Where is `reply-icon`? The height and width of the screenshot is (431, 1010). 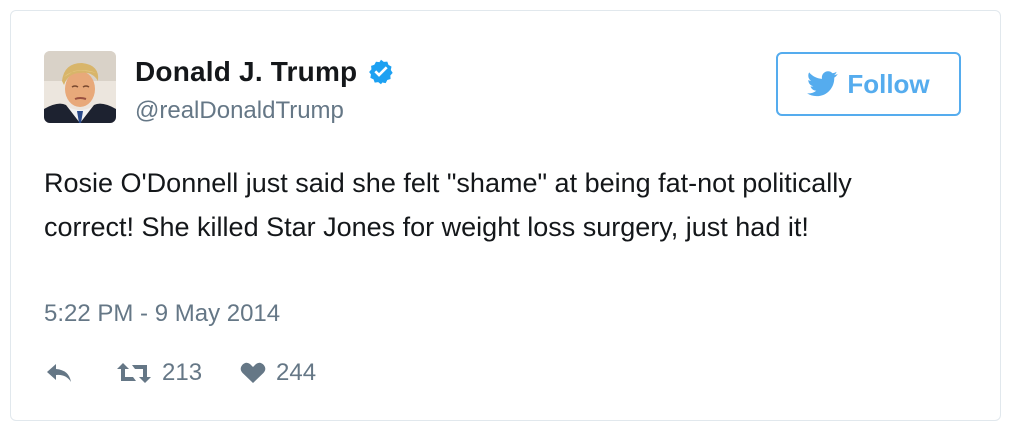 reply-icon is located at coordinates (59, 373).